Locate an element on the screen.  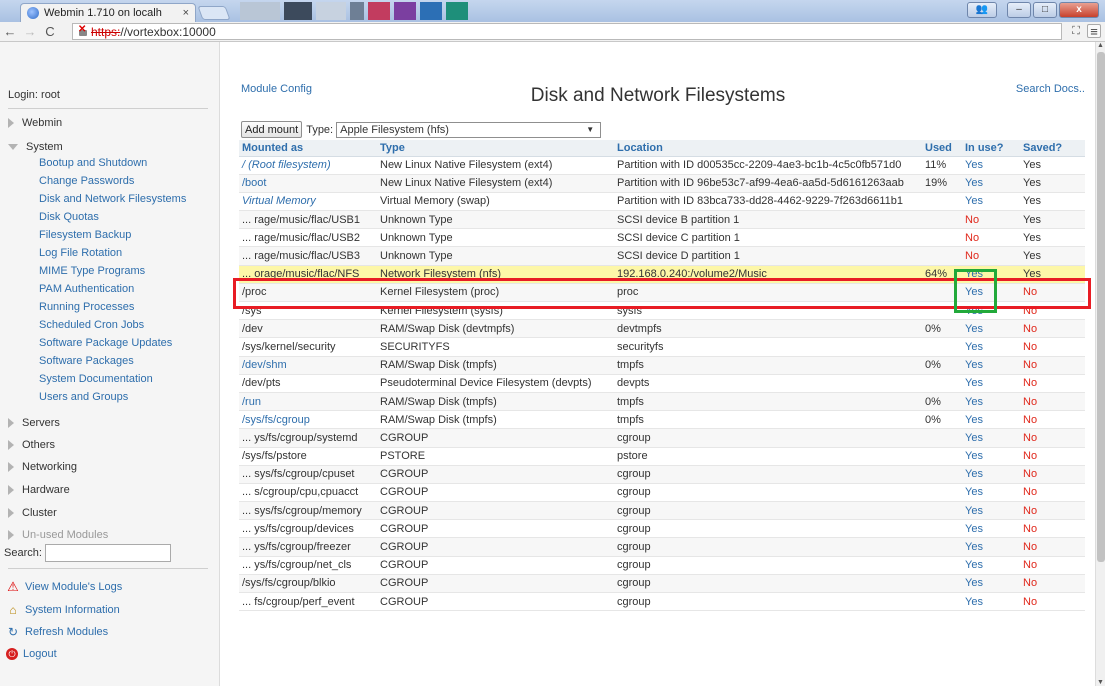
view-module-logs-link: ⚠ View Module's Logs is located at coordinates (64, 586).